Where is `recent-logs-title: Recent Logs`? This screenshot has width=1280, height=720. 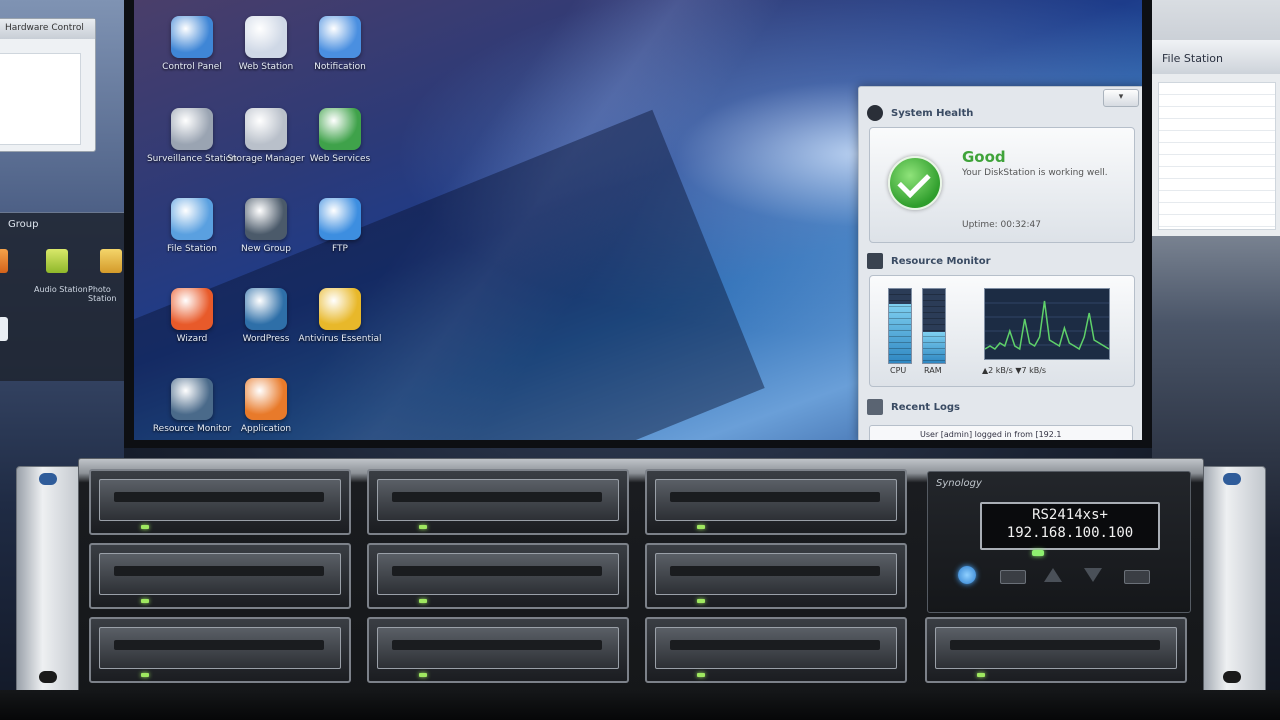 recent-logs-title: Recent Logs is located at coordinates (925, 407).